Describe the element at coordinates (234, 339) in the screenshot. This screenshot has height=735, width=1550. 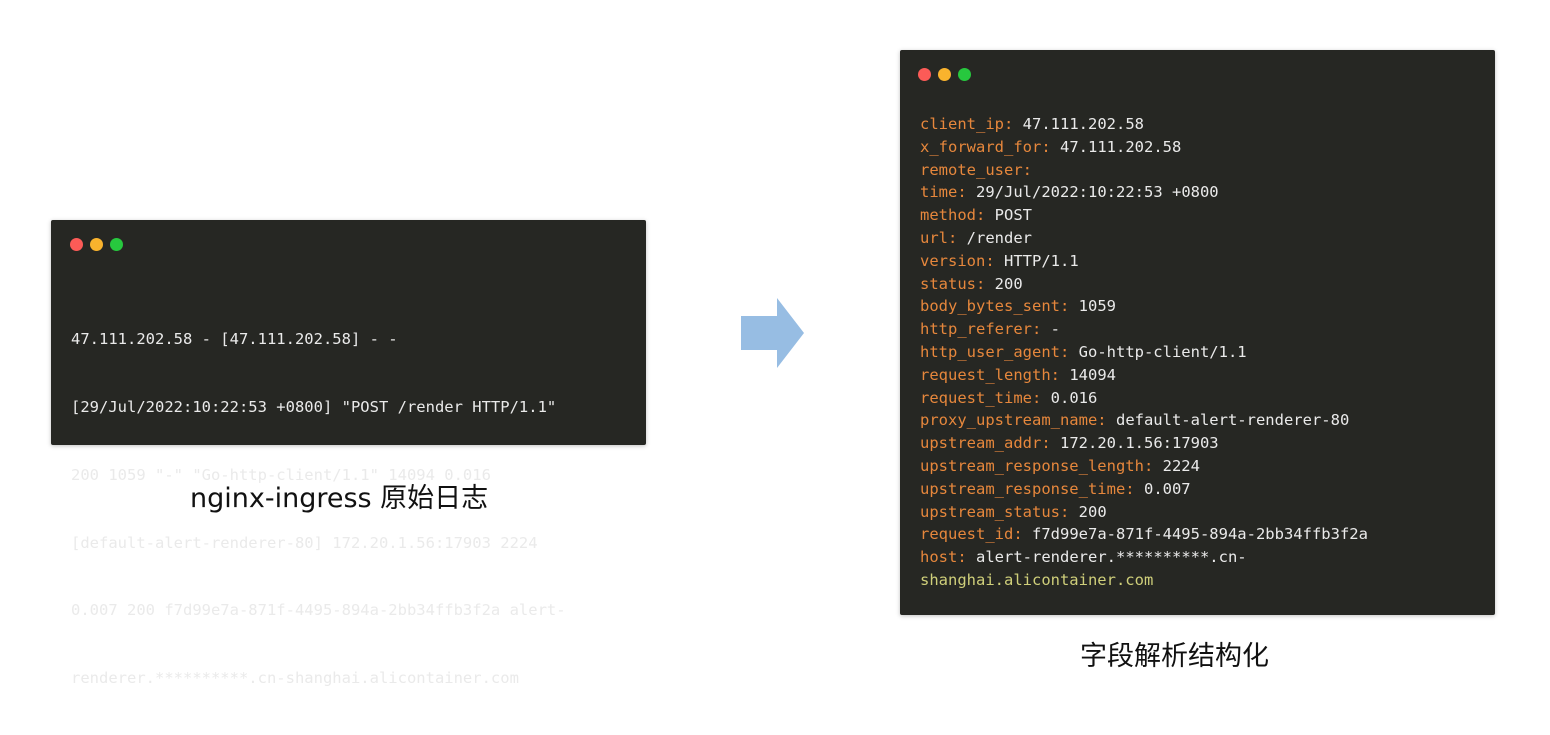
I see `raw-log-line: 47.111.202.58 - [47.111.202.58] - -` at that location.